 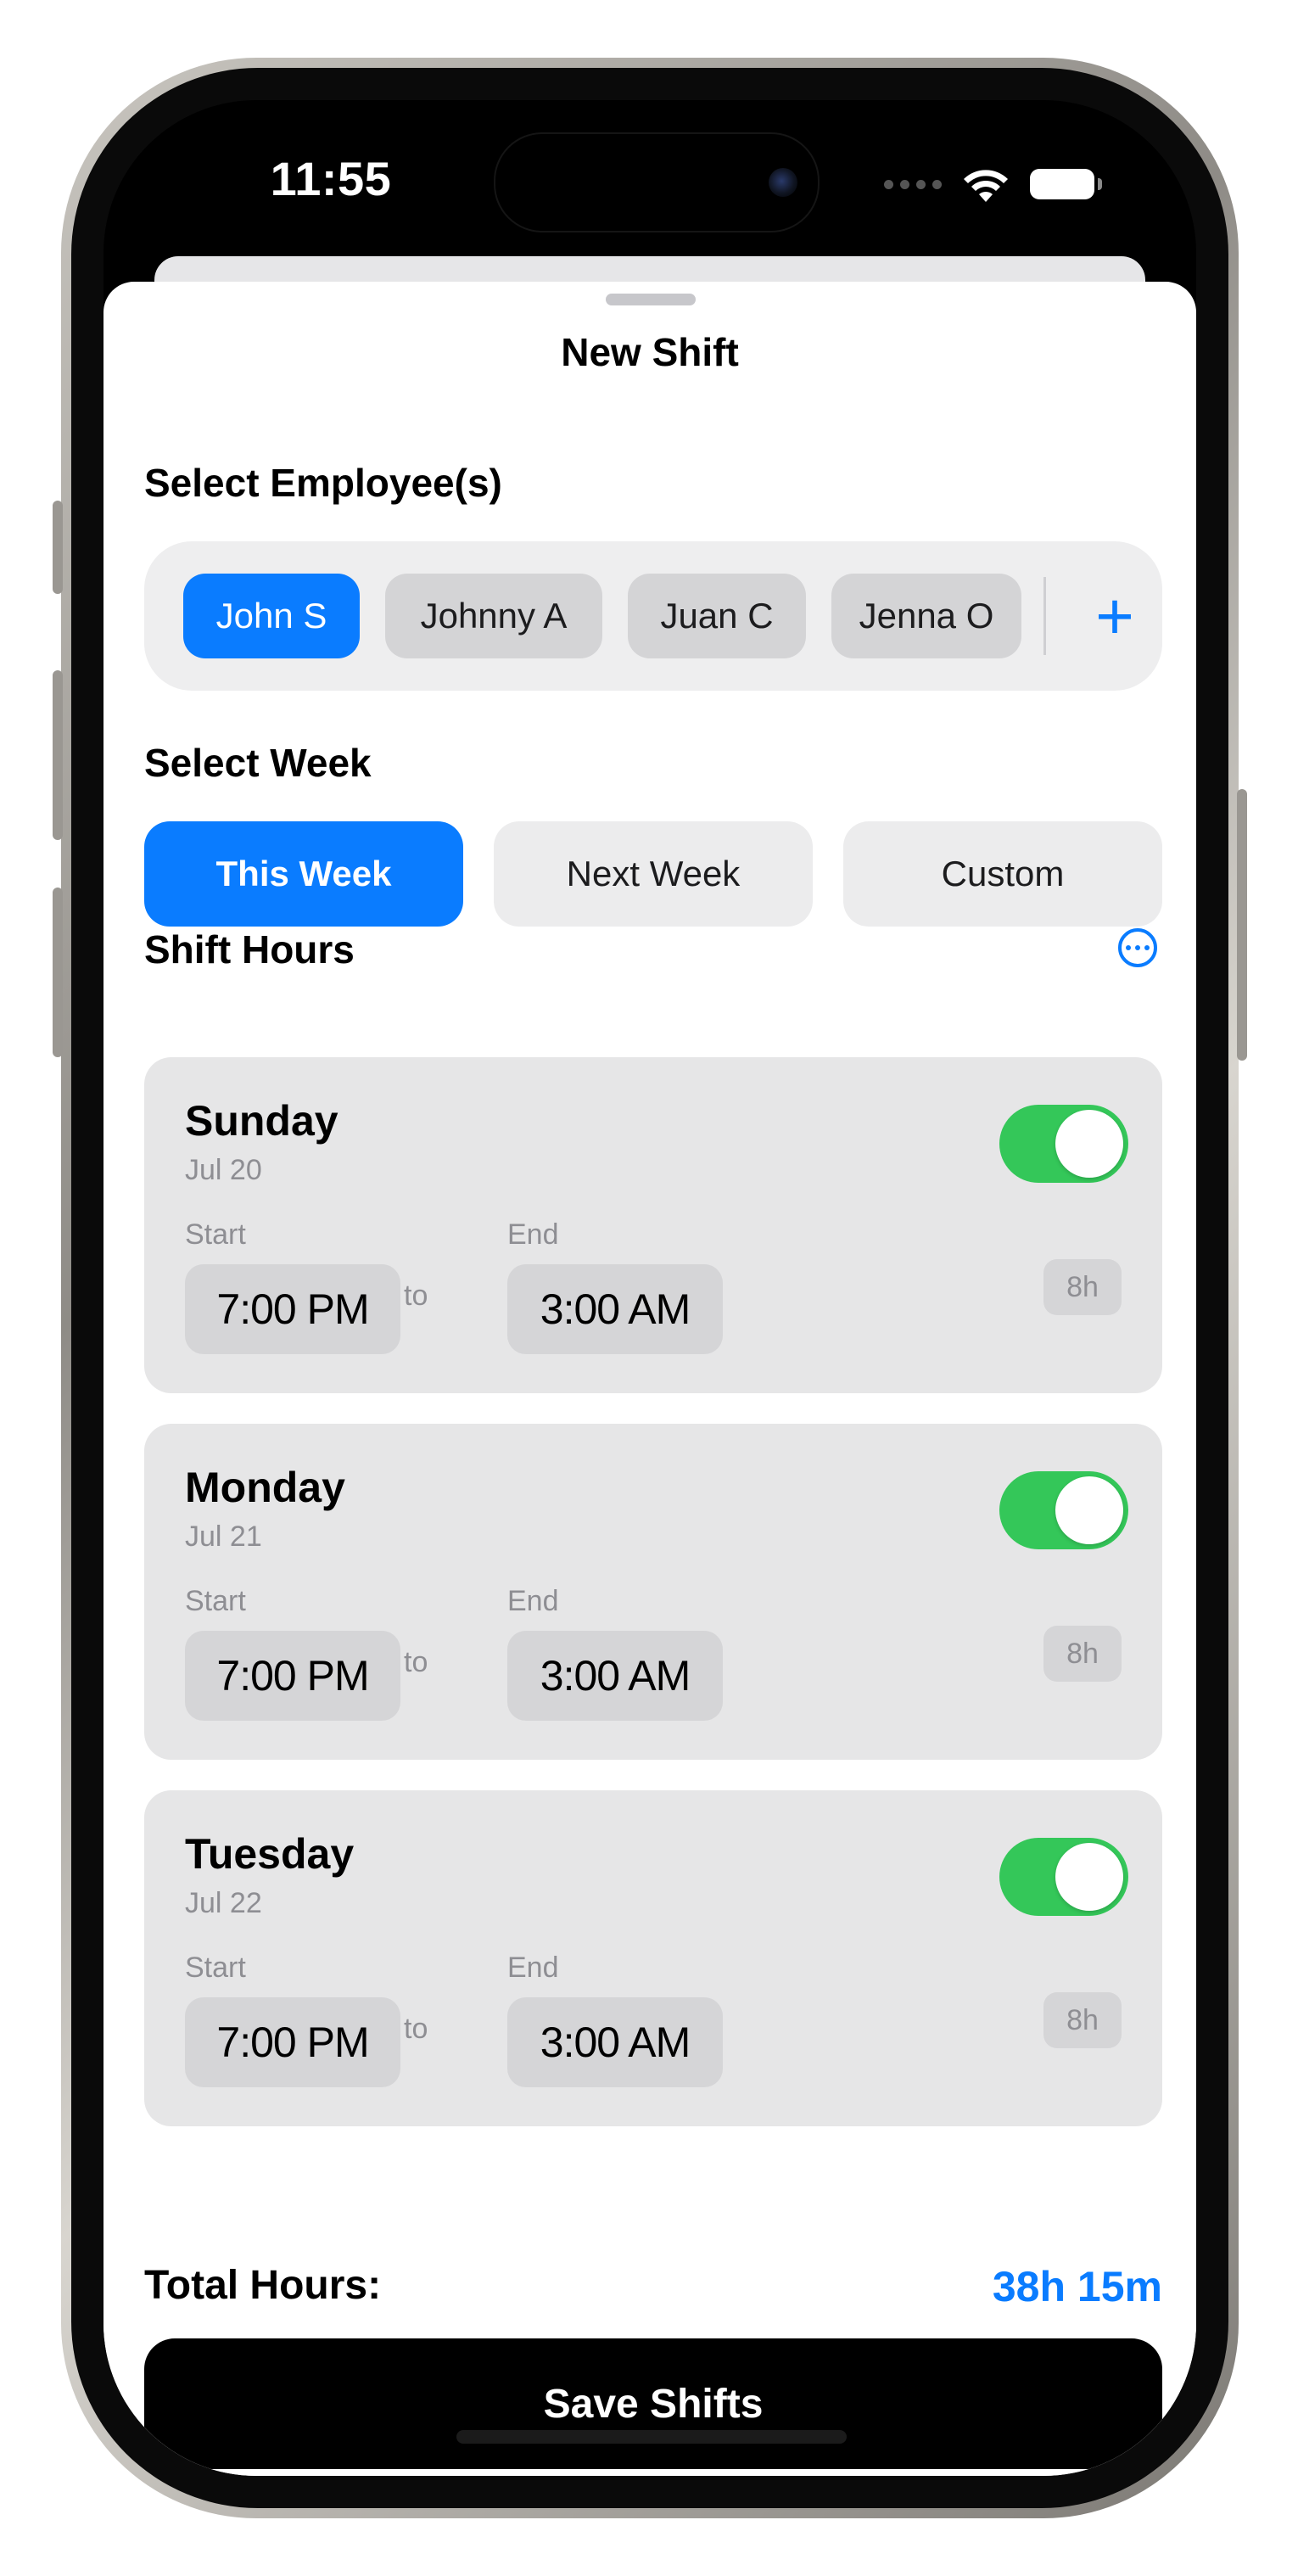 I want to click on volume-down-button, so click(x=58, y=972).